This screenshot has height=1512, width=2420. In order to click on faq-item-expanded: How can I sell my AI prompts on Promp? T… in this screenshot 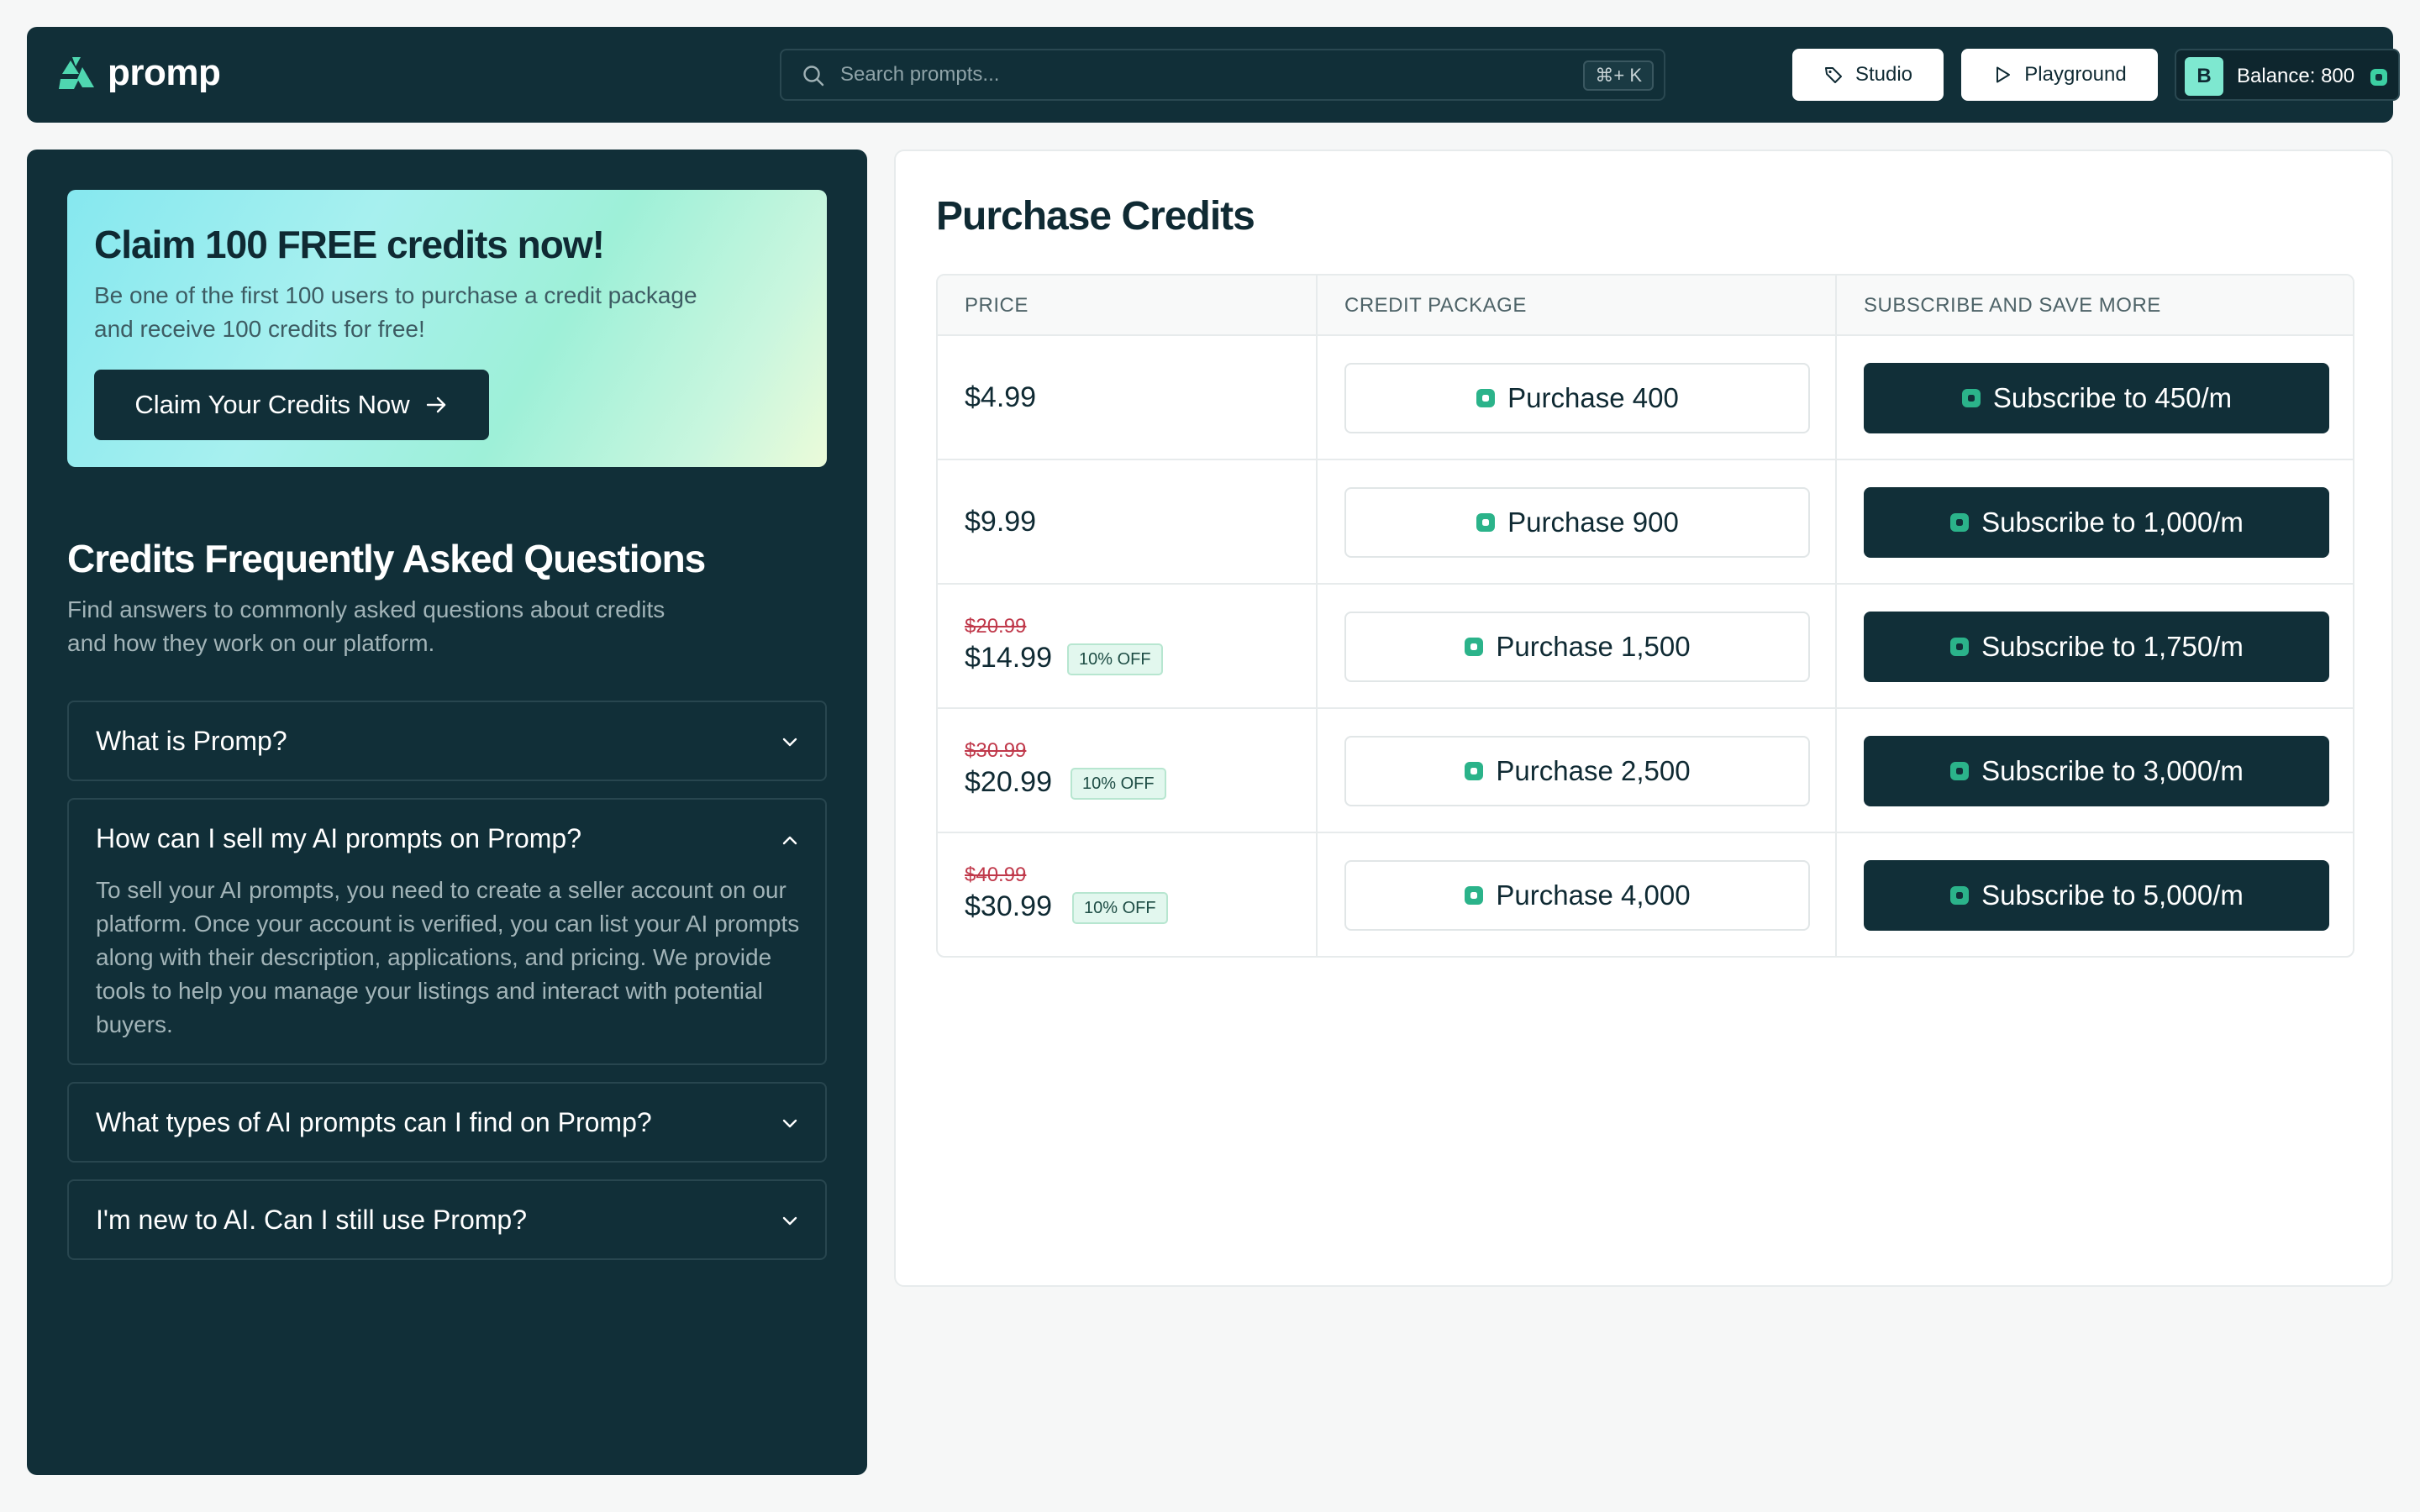, I will do `click(447, 931)`.